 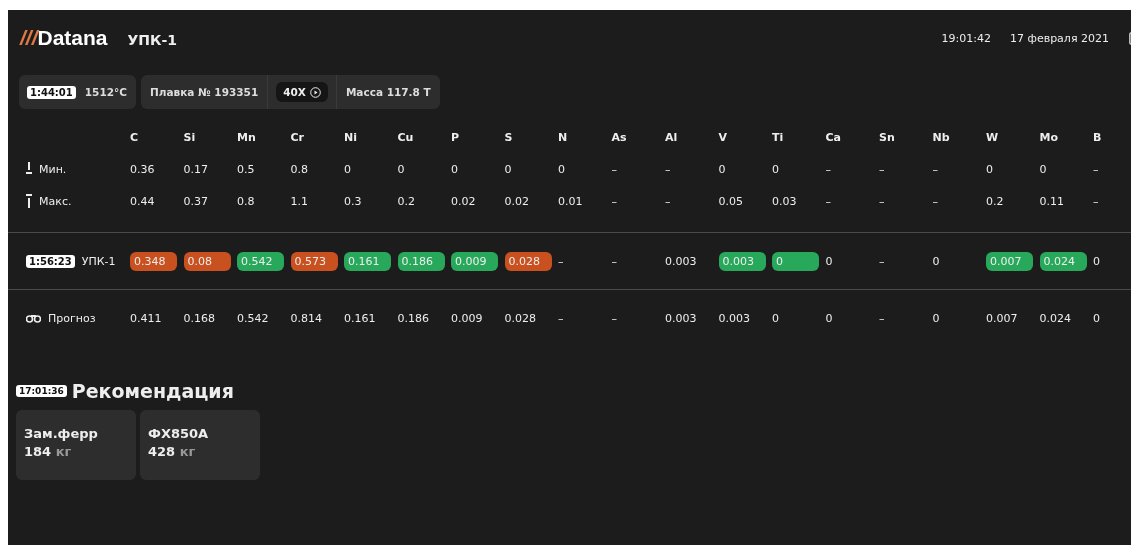 What do you see at coordinates (1055, 318) in the screenshot?
I see `table-cell: 0.024` at bounding box center [1055, 318].